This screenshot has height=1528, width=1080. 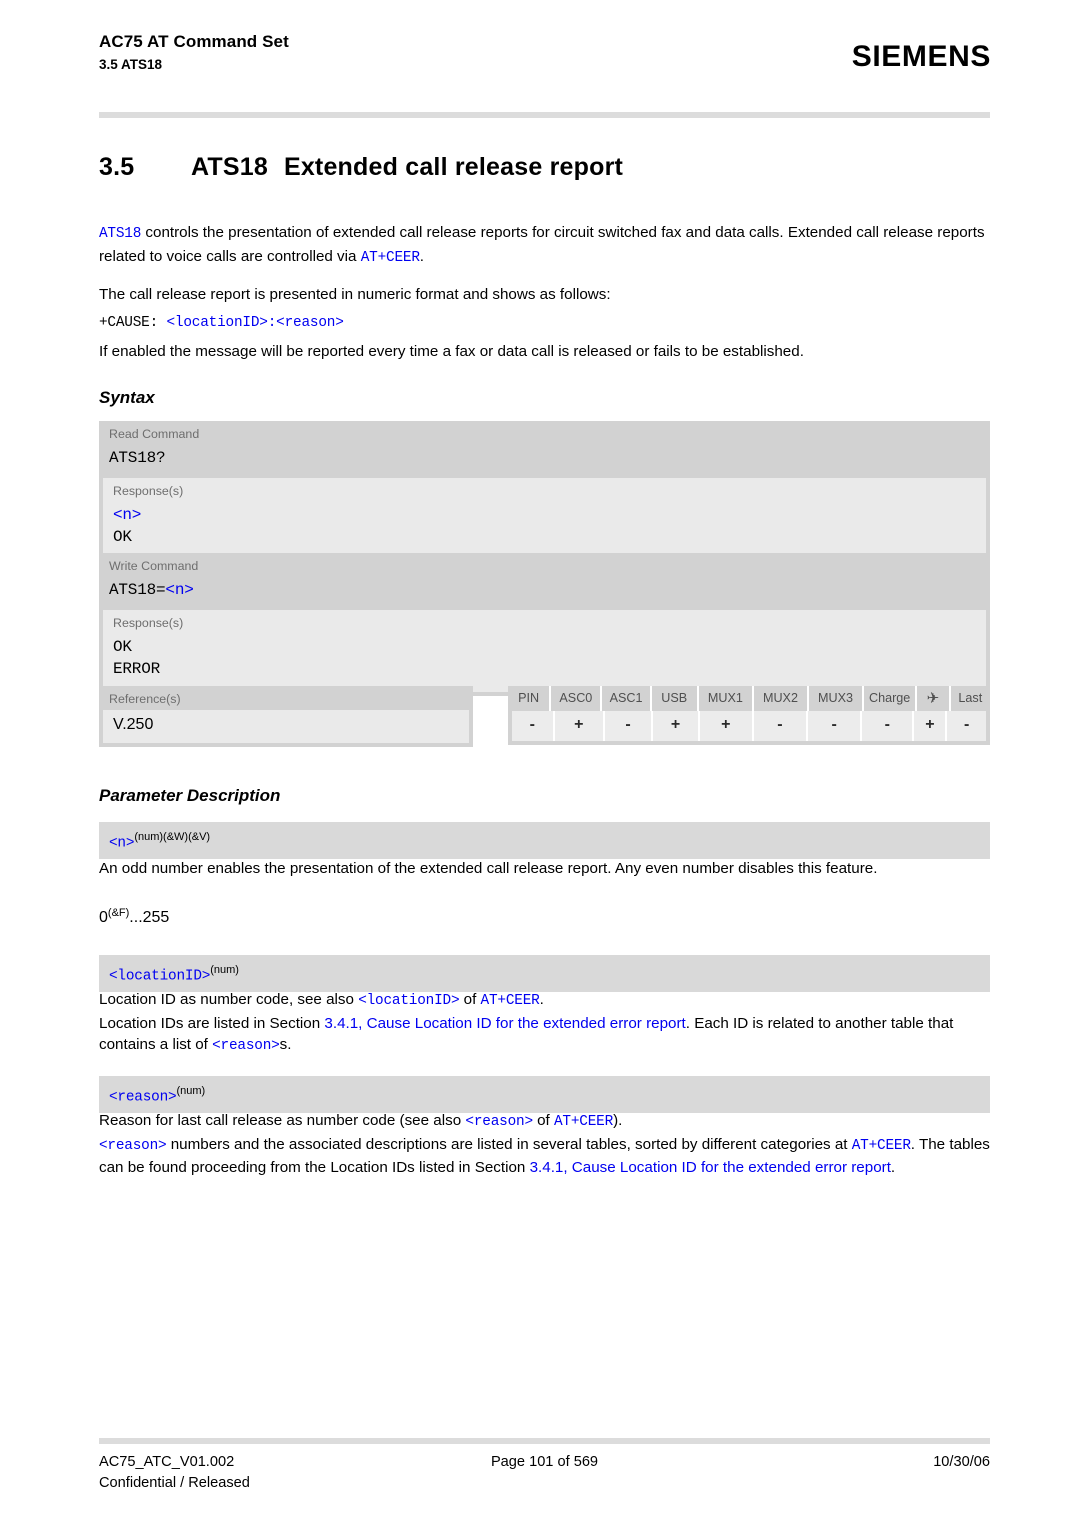 What do you see at coordinates (137, 590) in the screenshot?
I see `write-command-text: ATS18=` at bounding box center [137, 590].